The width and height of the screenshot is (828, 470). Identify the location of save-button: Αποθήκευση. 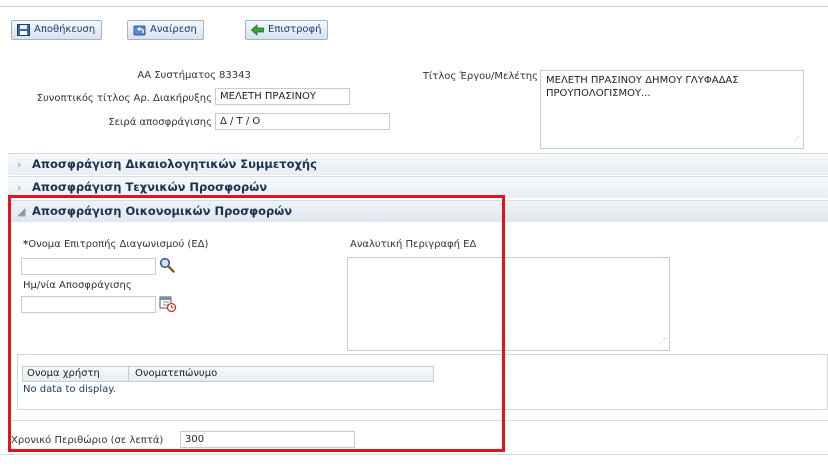
(57, 30).